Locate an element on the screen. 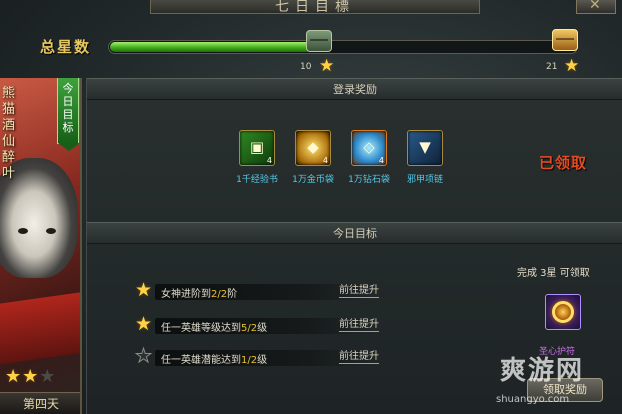  watermark-url: shuangyo.com is located at coordinates (533, 399).